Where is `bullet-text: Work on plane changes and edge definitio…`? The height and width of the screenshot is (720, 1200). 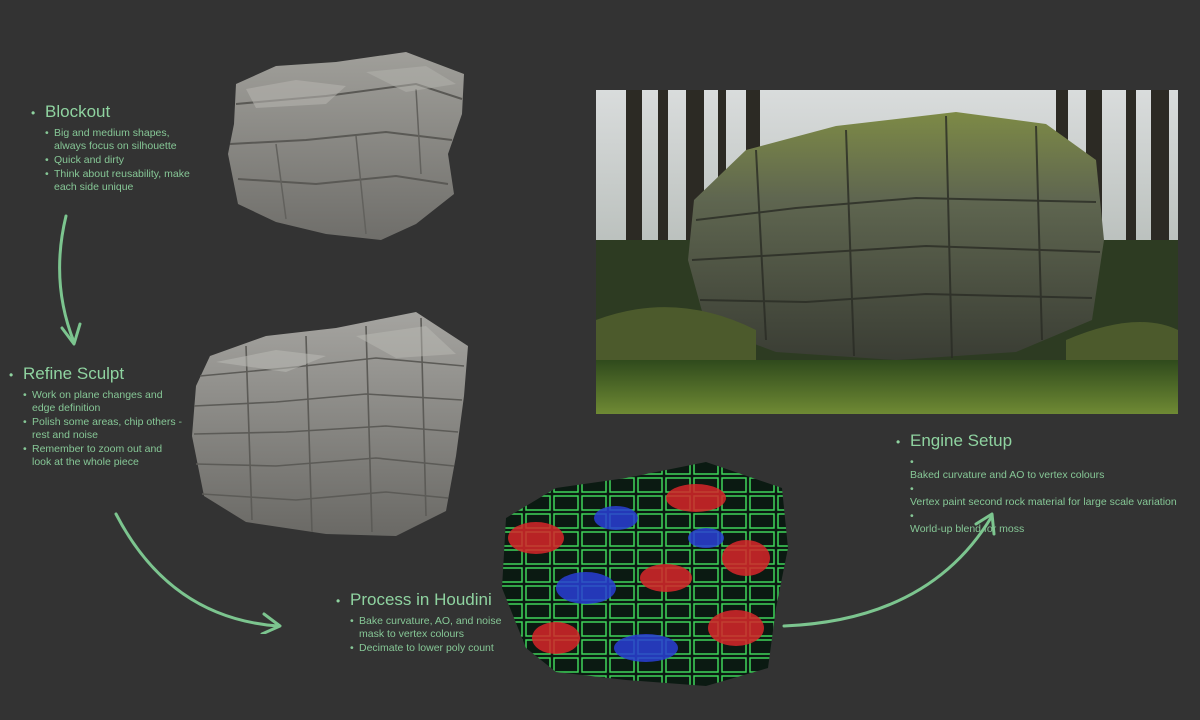
bullet-text: Work on plane changes and edge definitio… is located at coordinates (97, 401).